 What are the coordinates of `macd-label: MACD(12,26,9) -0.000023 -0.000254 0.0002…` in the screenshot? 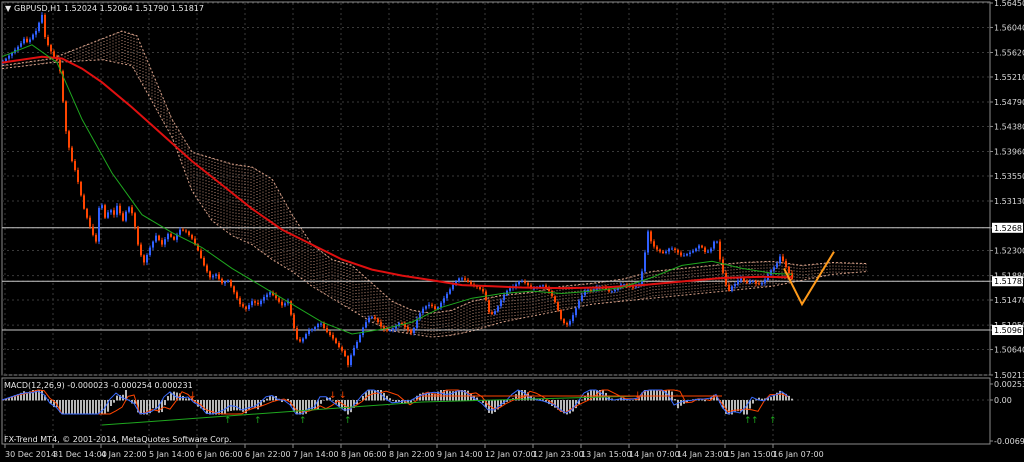 It's located at (98, 385).